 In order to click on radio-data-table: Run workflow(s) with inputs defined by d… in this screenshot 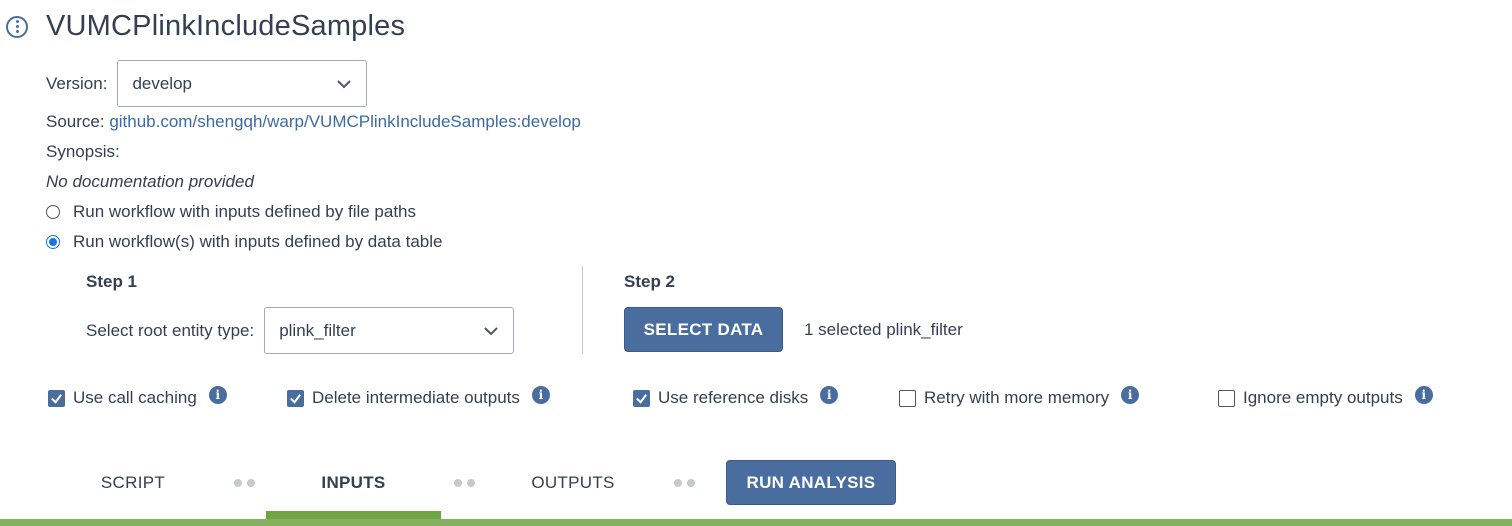, I will do `click(244, 242)`.